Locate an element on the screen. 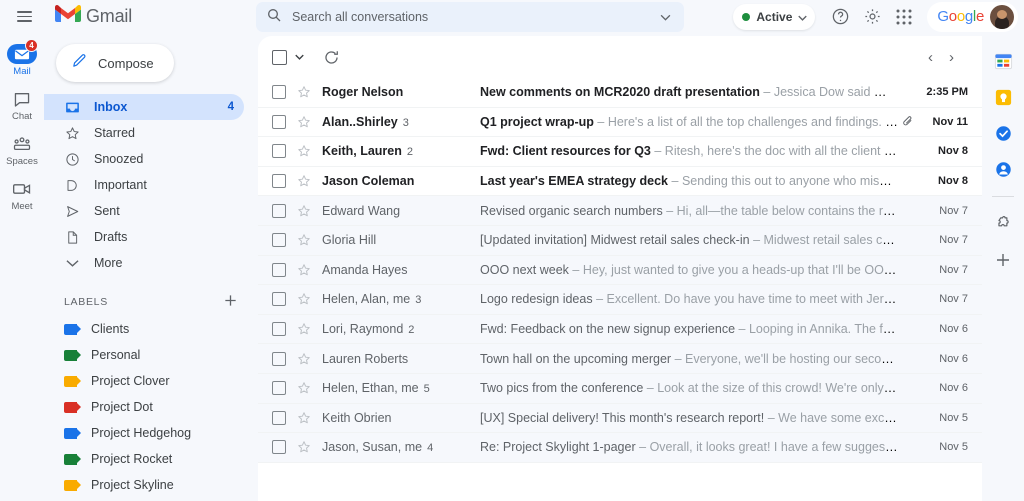 The height and width of the screenshot is (501, 1024). rail-item-mail: 4 Mail is located at coordinates (22, 60).